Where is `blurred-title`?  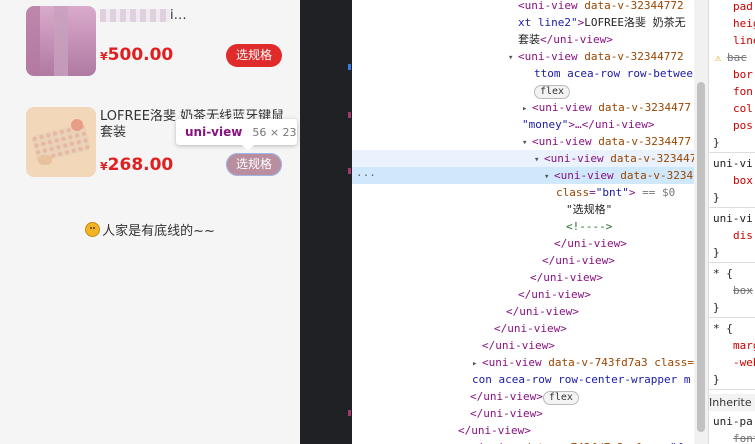
blurred-title is located at coordinates (135, 15).